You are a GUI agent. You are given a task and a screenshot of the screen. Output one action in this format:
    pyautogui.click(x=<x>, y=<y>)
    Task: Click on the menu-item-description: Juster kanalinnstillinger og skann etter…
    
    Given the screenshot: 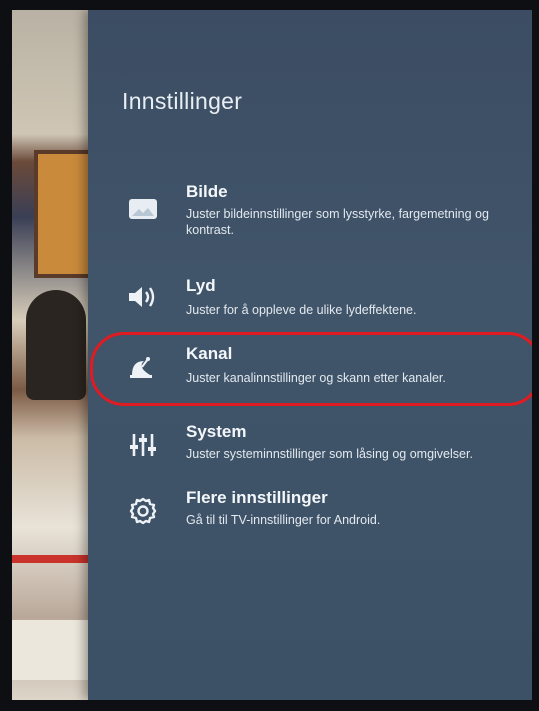 What is the action you would take?
    pyautogui.click(x=316, y=378)
    